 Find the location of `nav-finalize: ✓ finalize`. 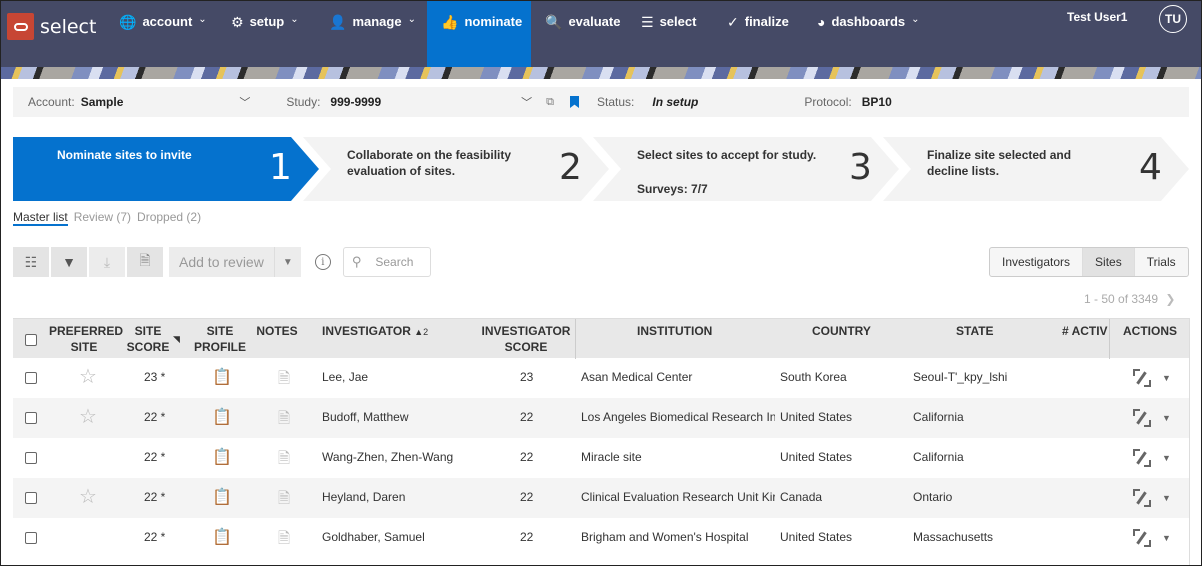

nav-finalize: ✓ finalize is located at coordinates (758, 34).